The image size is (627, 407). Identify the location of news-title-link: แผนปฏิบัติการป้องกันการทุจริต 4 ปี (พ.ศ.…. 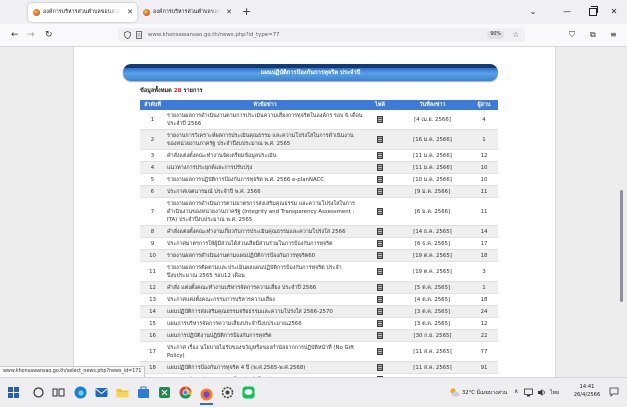
(265, 367).